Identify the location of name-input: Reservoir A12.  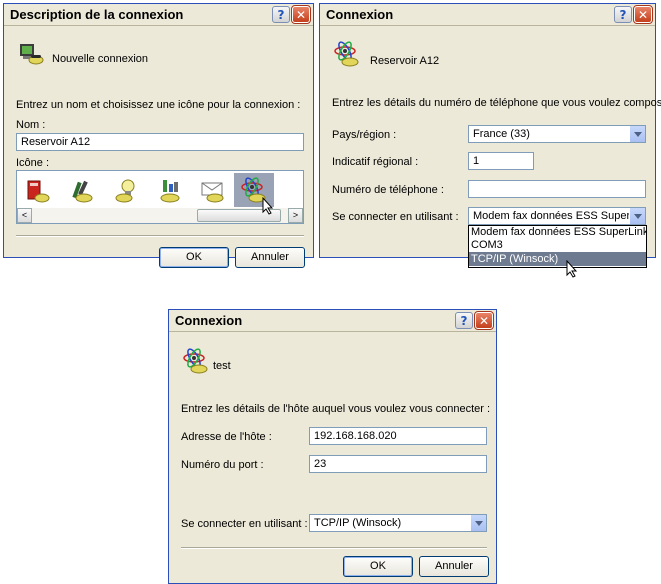
(160, 142).